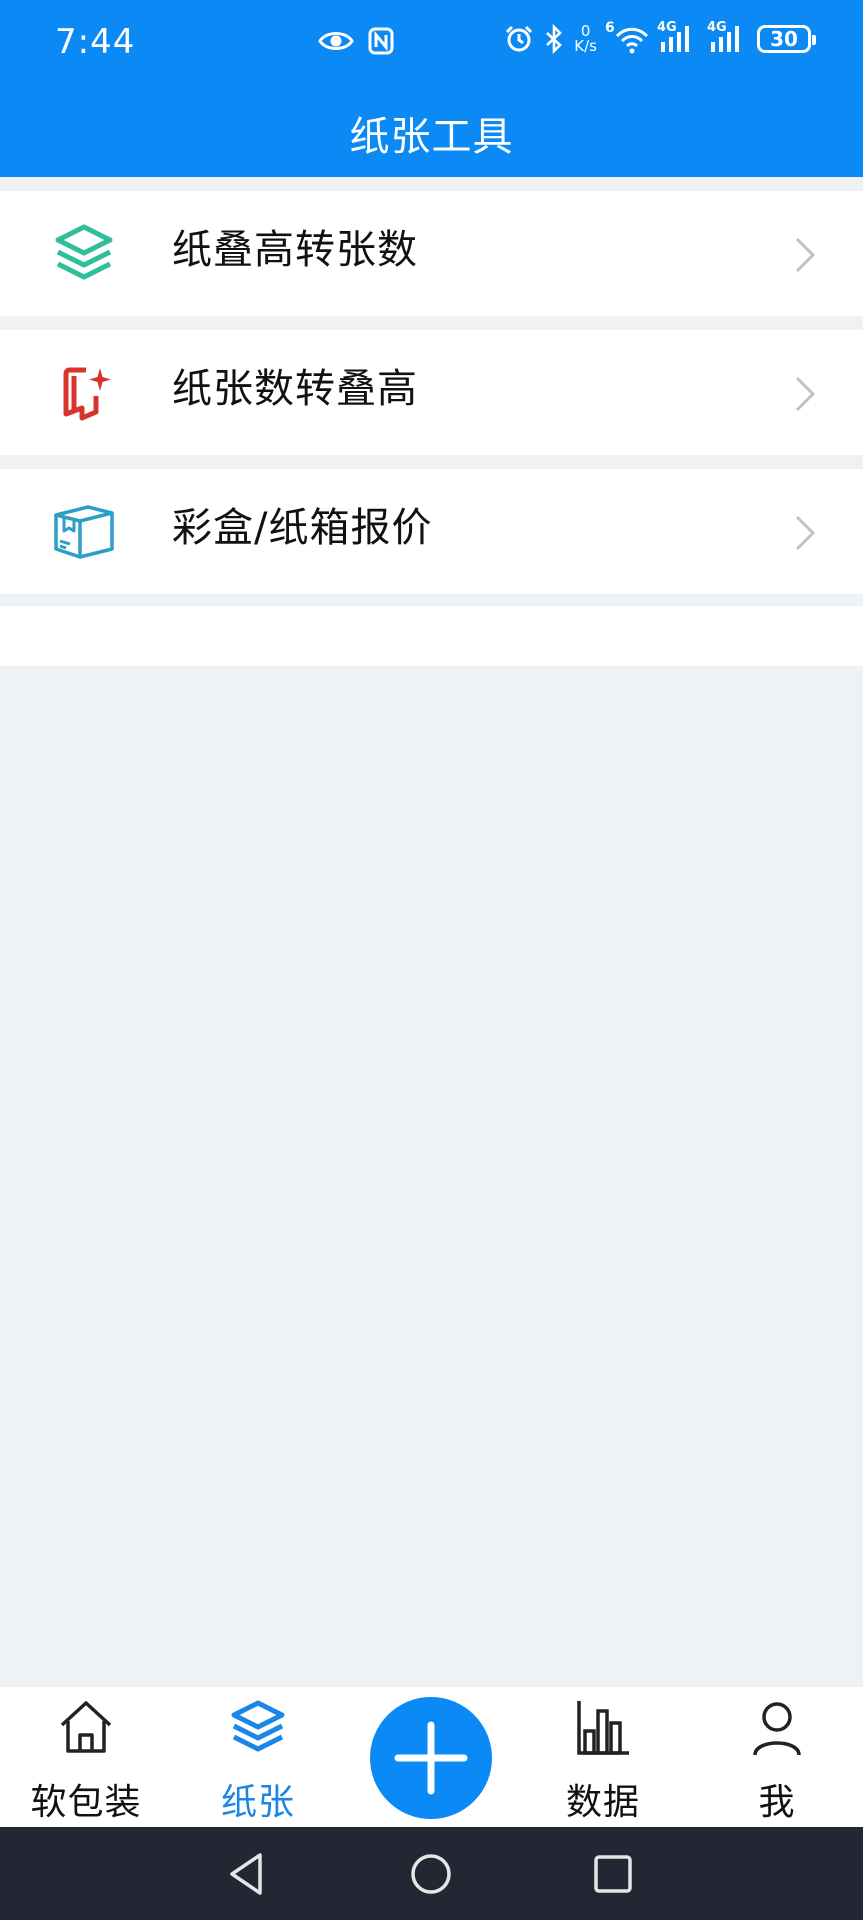 The image size is (863, 1920). I want to click on eye-icon, so click(336, 41).